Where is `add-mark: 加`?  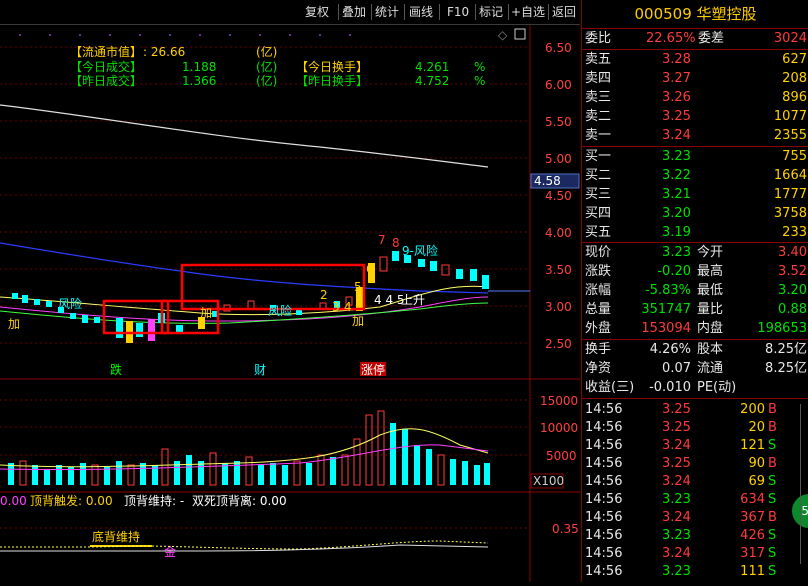 add-mark: 加 is located at coordinates (358, 321).